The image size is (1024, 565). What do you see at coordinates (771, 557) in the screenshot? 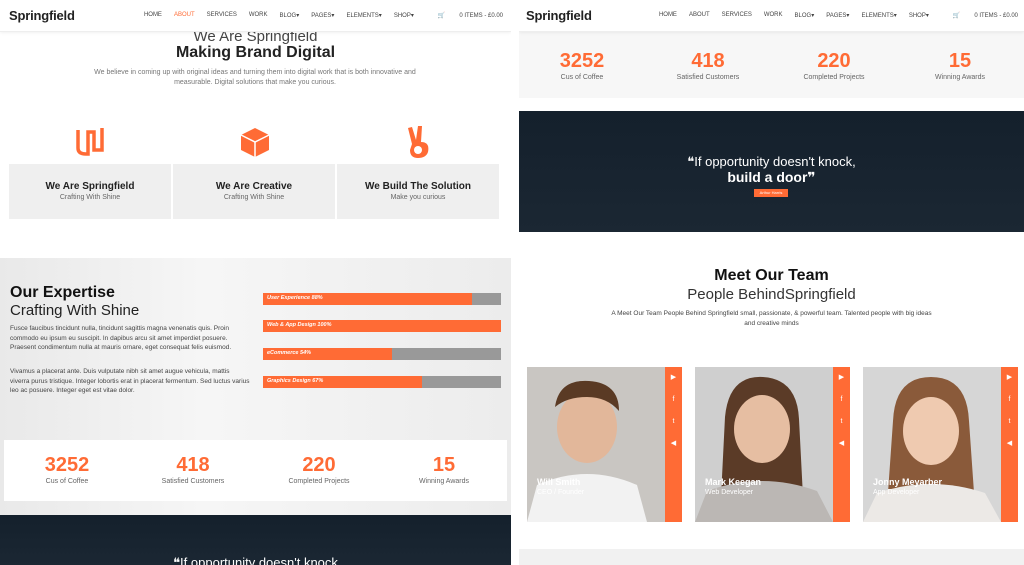
I see `next-section-hint` at bounding box center [771, 557].